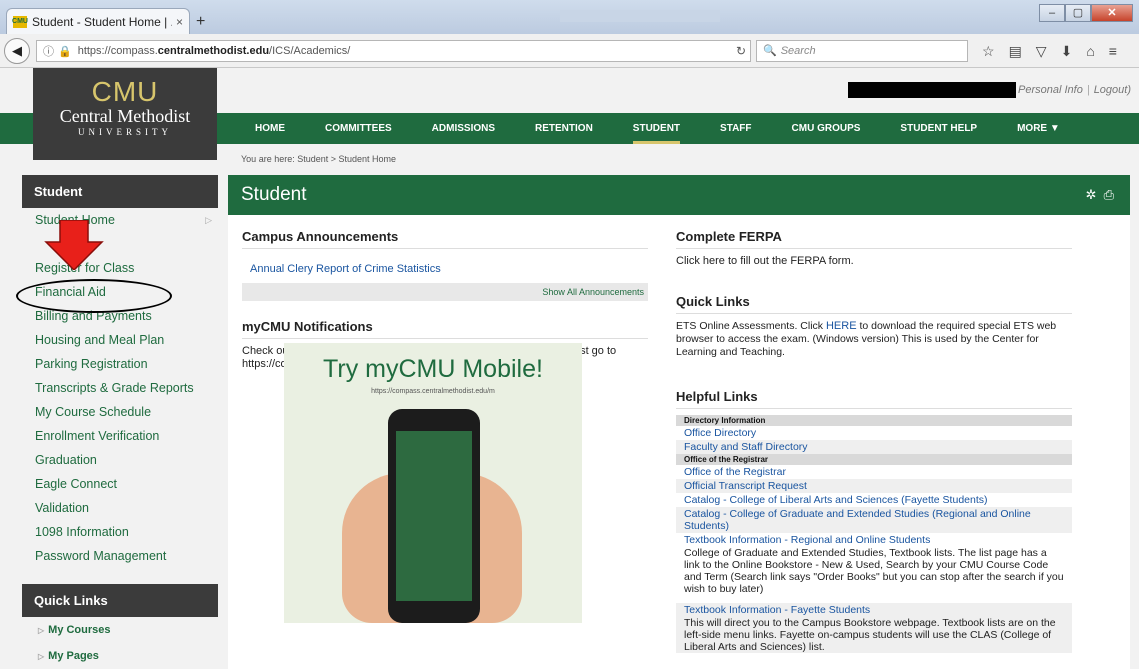 Image resolution: width=1139 pixels, height=669 pixels. What do you see at coordinates (874, 610) in the screenshot?
I see `textbook-fayette-link: Textbook Information - Fayette Students` at bounding box center [874, 610].